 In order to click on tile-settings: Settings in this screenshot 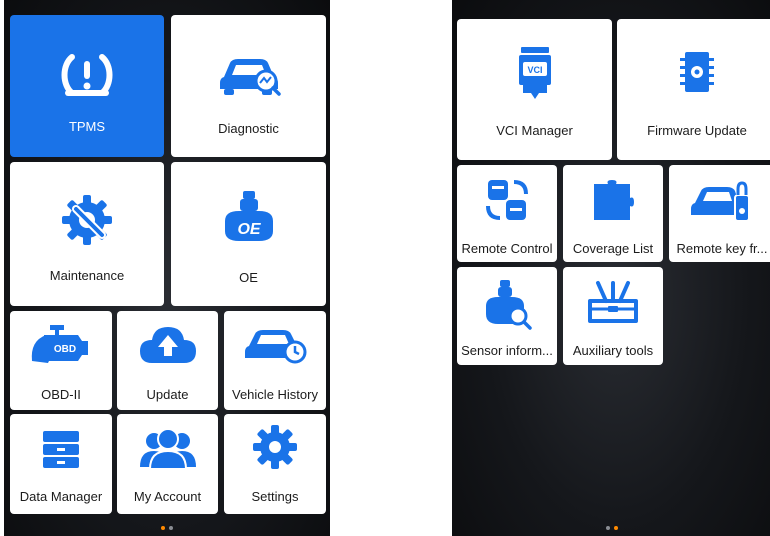, I will do `click(275, 464)`.